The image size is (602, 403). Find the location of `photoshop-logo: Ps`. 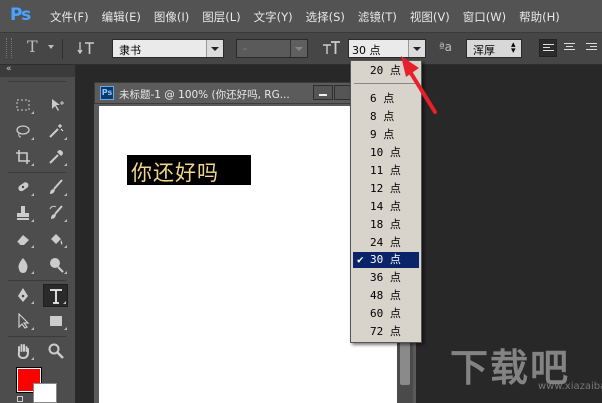

photoshop-logo: Ps is located at coordinates (20, 15).